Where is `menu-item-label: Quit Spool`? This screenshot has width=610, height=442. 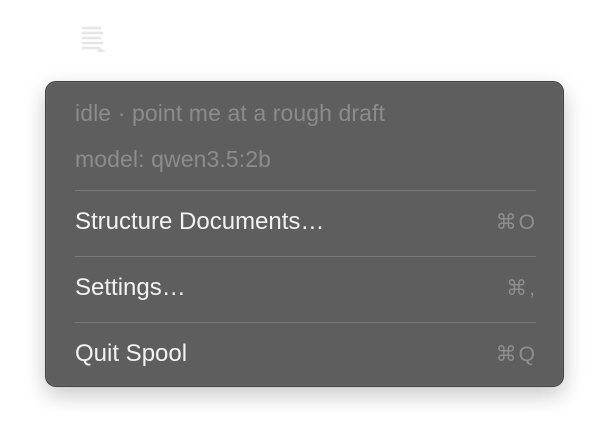 menu-item-label: Quit Spool is located at coordinates (131, 353).